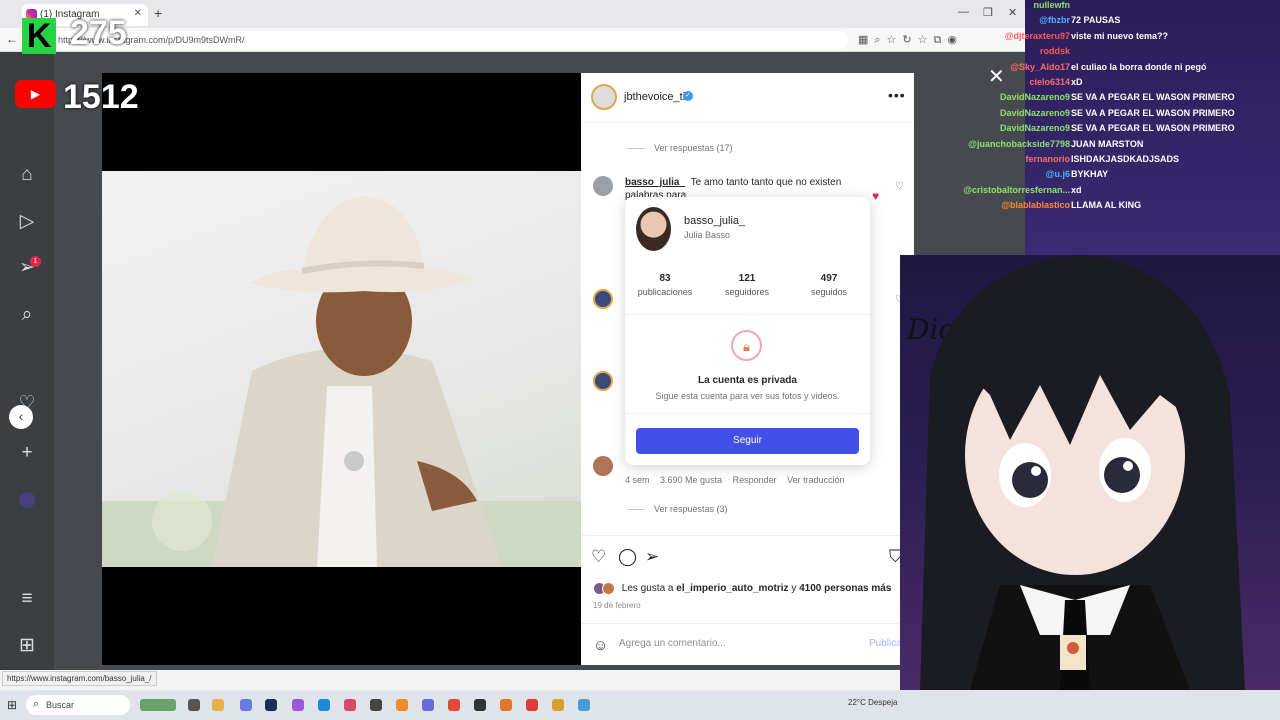 The width and height of the screenshot is (1280, 720). Describe the element at coordinates (27, 599) in the screenshot. I see `menu-icon: ≡` at that location.